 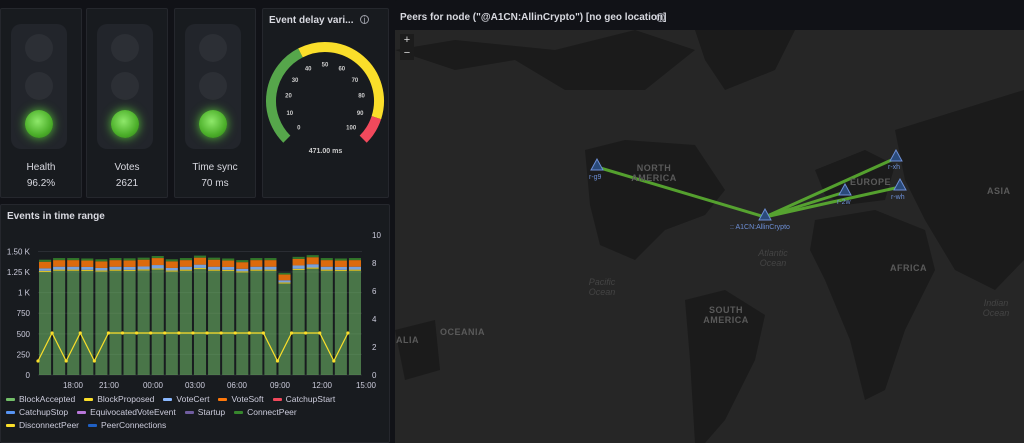 What do you see at coordinates (407, 40) in the screenshot?
I see `zoom-in-button: +` at bounding box center [407, 40].